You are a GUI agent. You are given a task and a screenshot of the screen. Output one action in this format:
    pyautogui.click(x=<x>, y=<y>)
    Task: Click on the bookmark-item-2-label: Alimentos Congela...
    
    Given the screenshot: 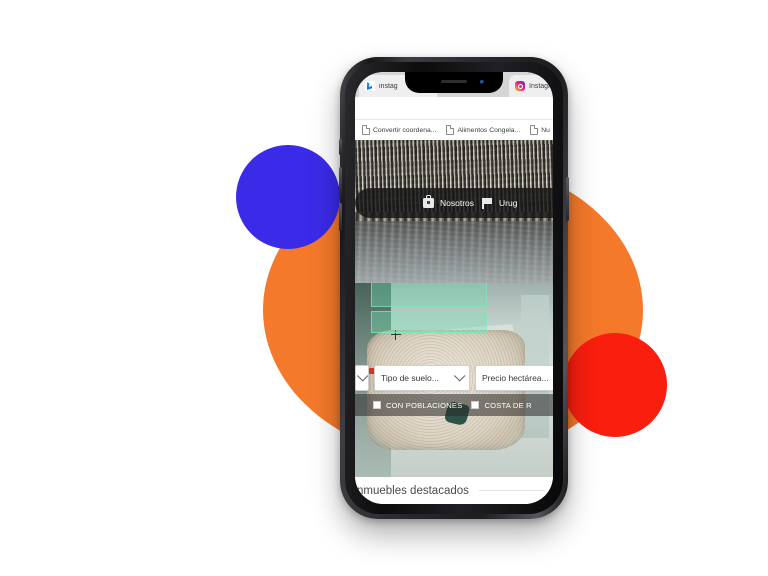 What is the action you would take?
    pyautogui.click(x=489, y=130)
    